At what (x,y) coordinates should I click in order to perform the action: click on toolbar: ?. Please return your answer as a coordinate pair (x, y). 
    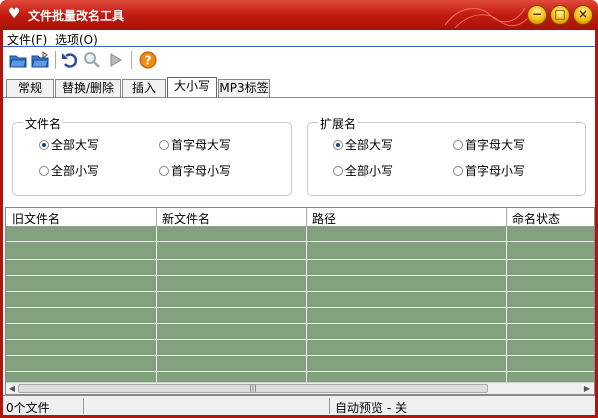
    Looking at the image, I should click on (299, 60).